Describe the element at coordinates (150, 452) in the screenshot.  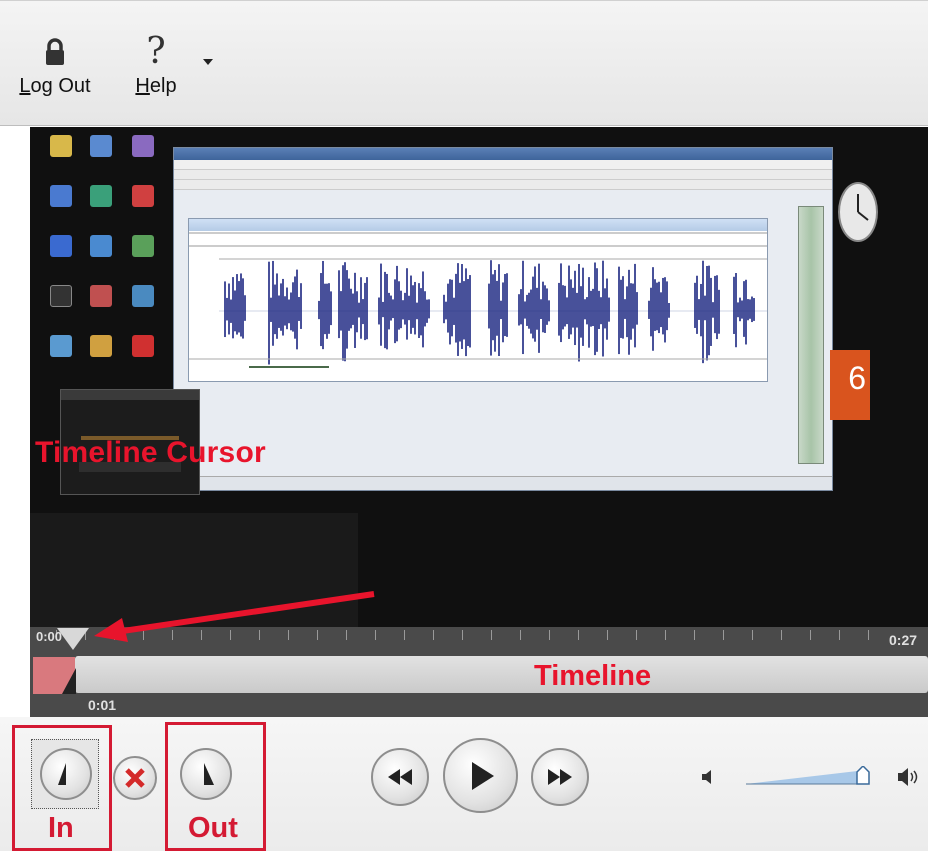
I see `timeline-cursor-annotation: Timeline Cursor` at that location.